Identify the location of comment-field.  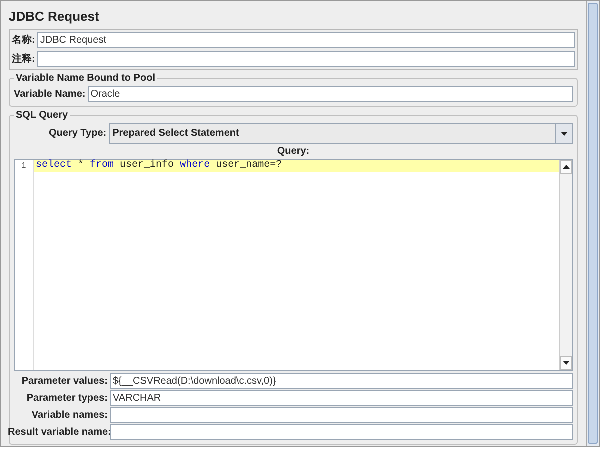
(306, 59).